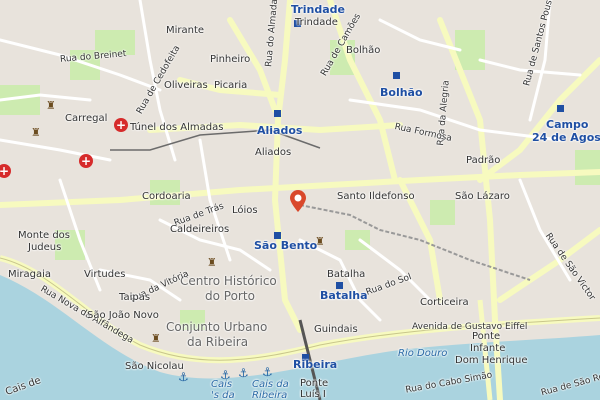 The image size is (600, 400). What do you see at coordinates (444, 302) in the screenshot?
I see `place-label-corticeira: Corticeira` at bounding box center [444, 302].